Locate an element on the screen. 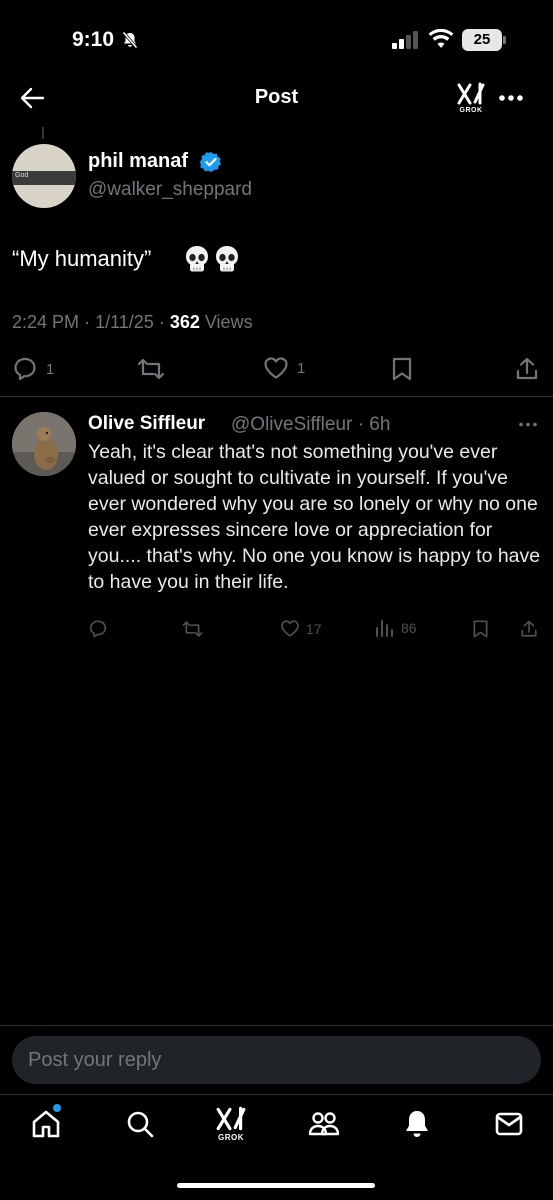  nav-grok: GROK is located at coordinates (231, 1124).